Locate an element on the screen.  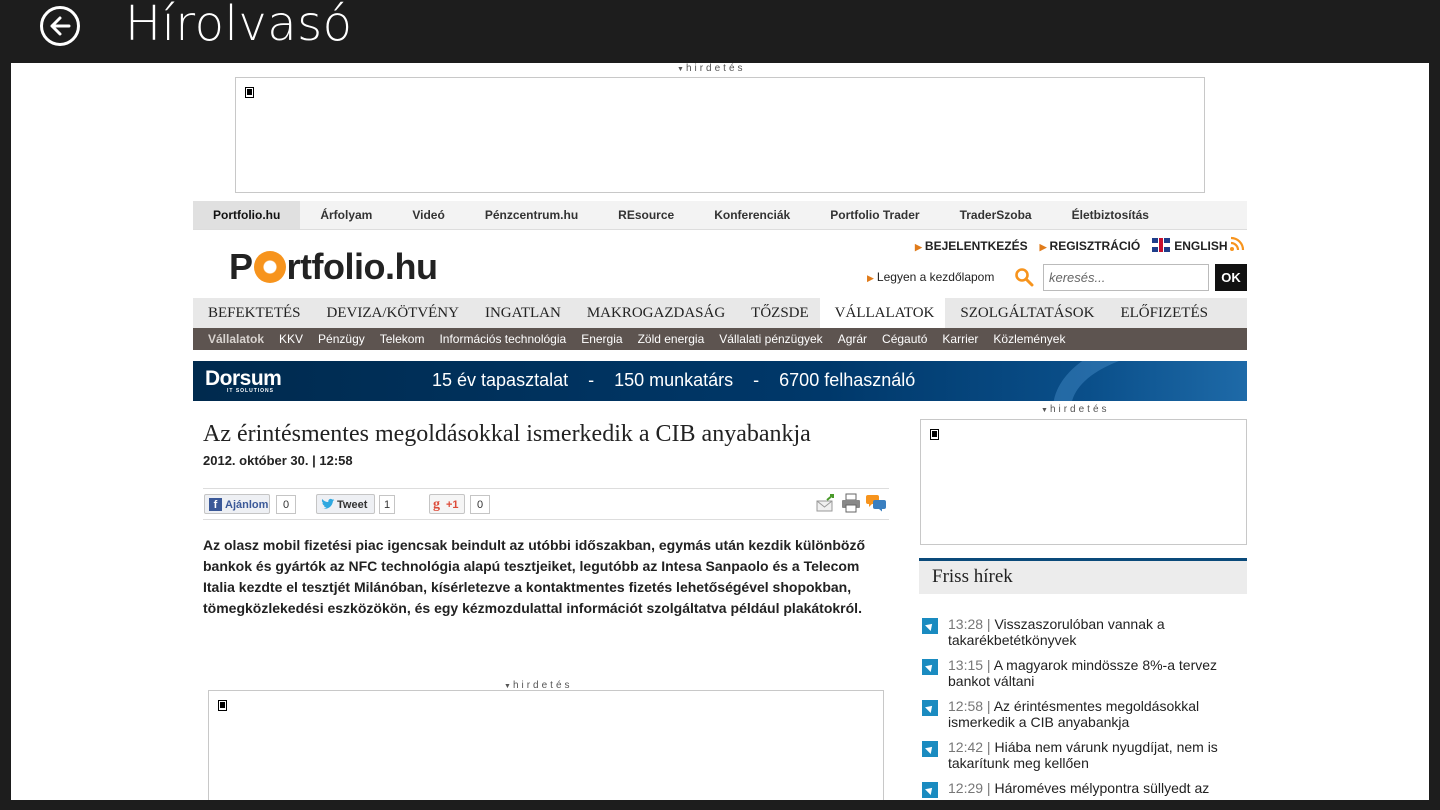
uk-flag-icon is located at coordinates (1161, 245).